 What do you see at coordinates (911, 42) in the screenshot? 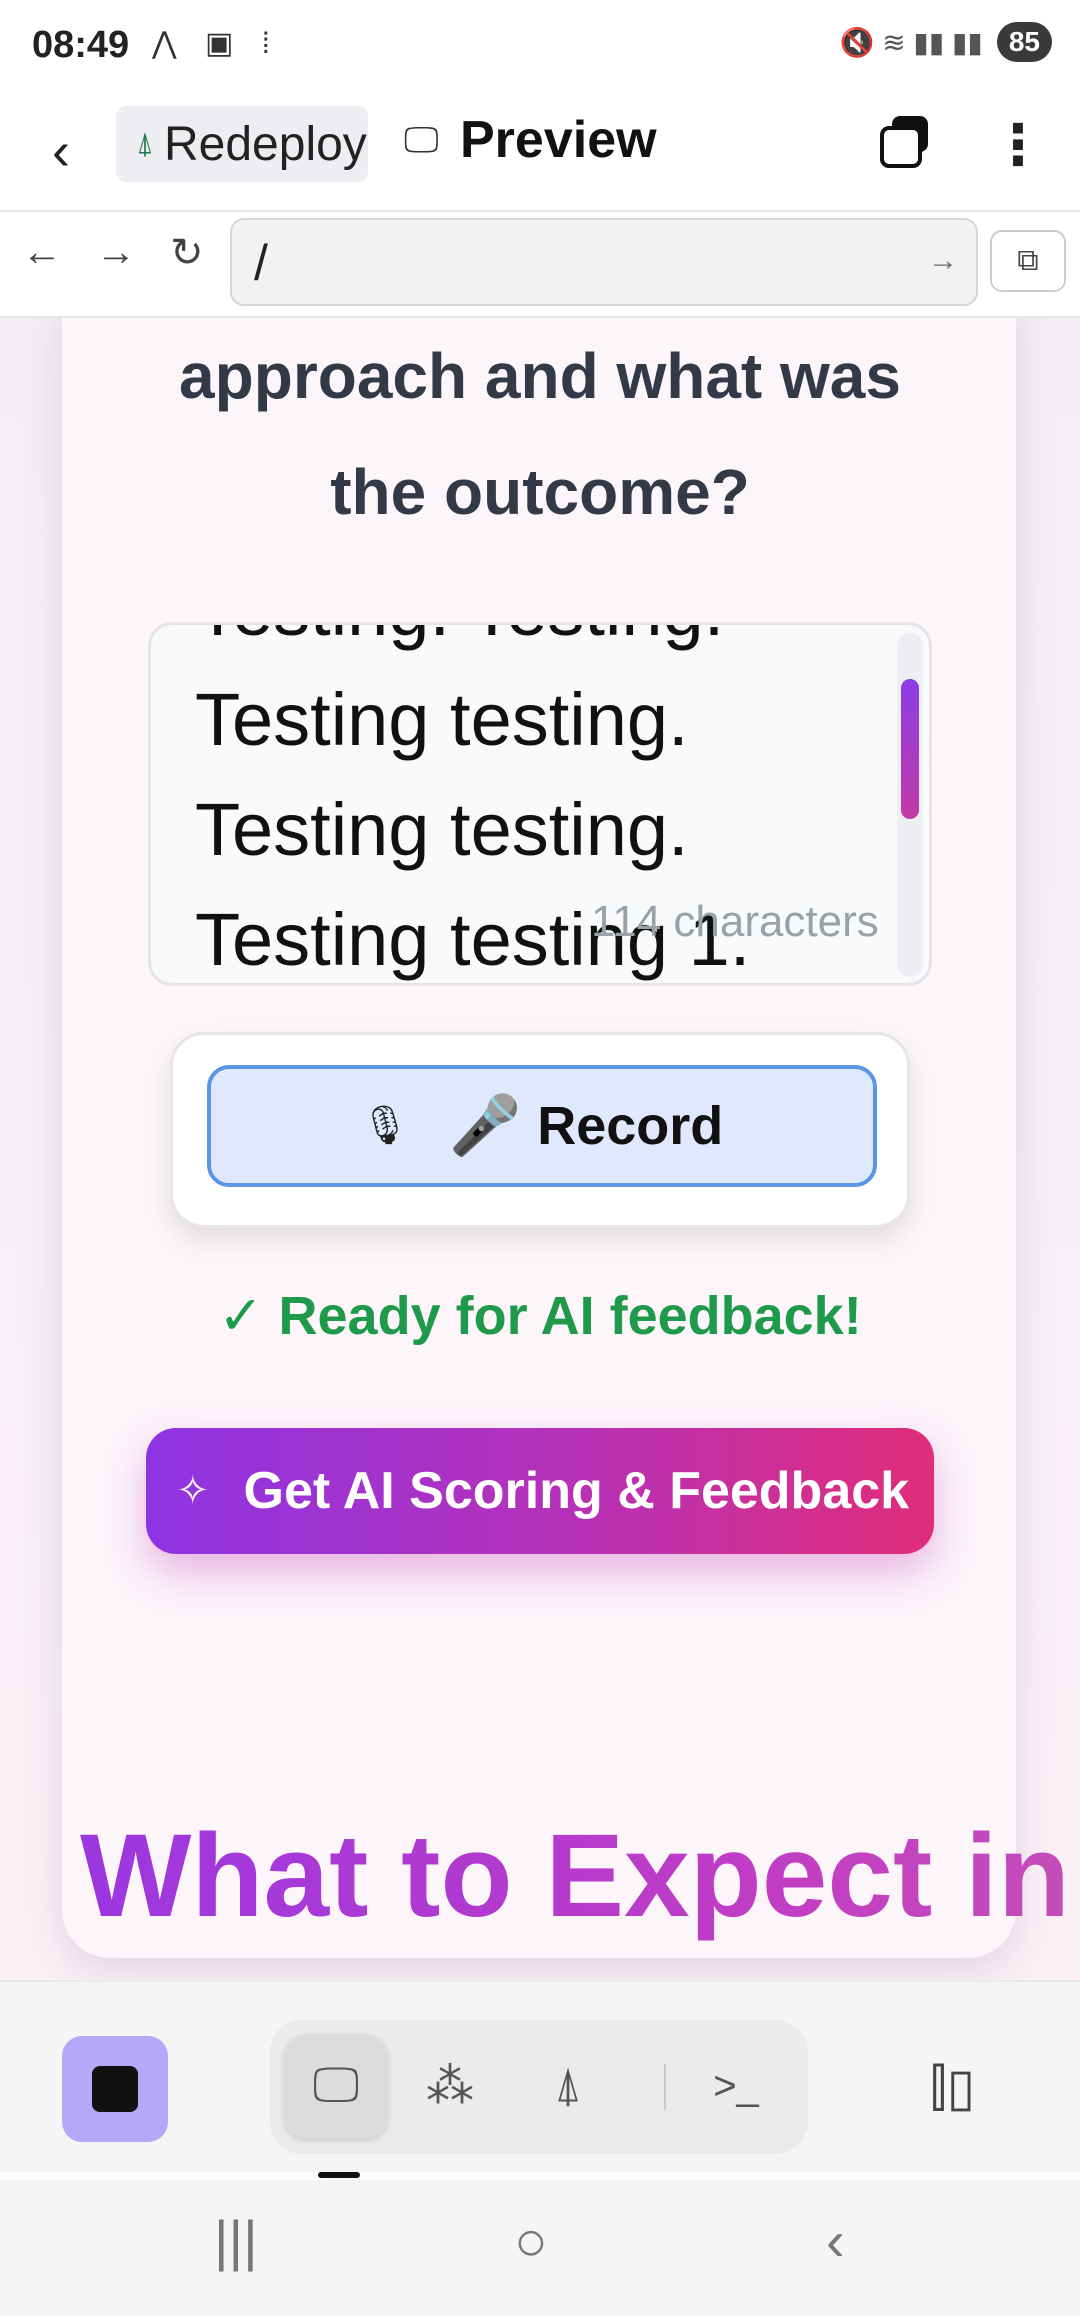
I see `signal-icons: 🔇 ≋ ▮▮ ▮▮` at bounding box center [911, 42].